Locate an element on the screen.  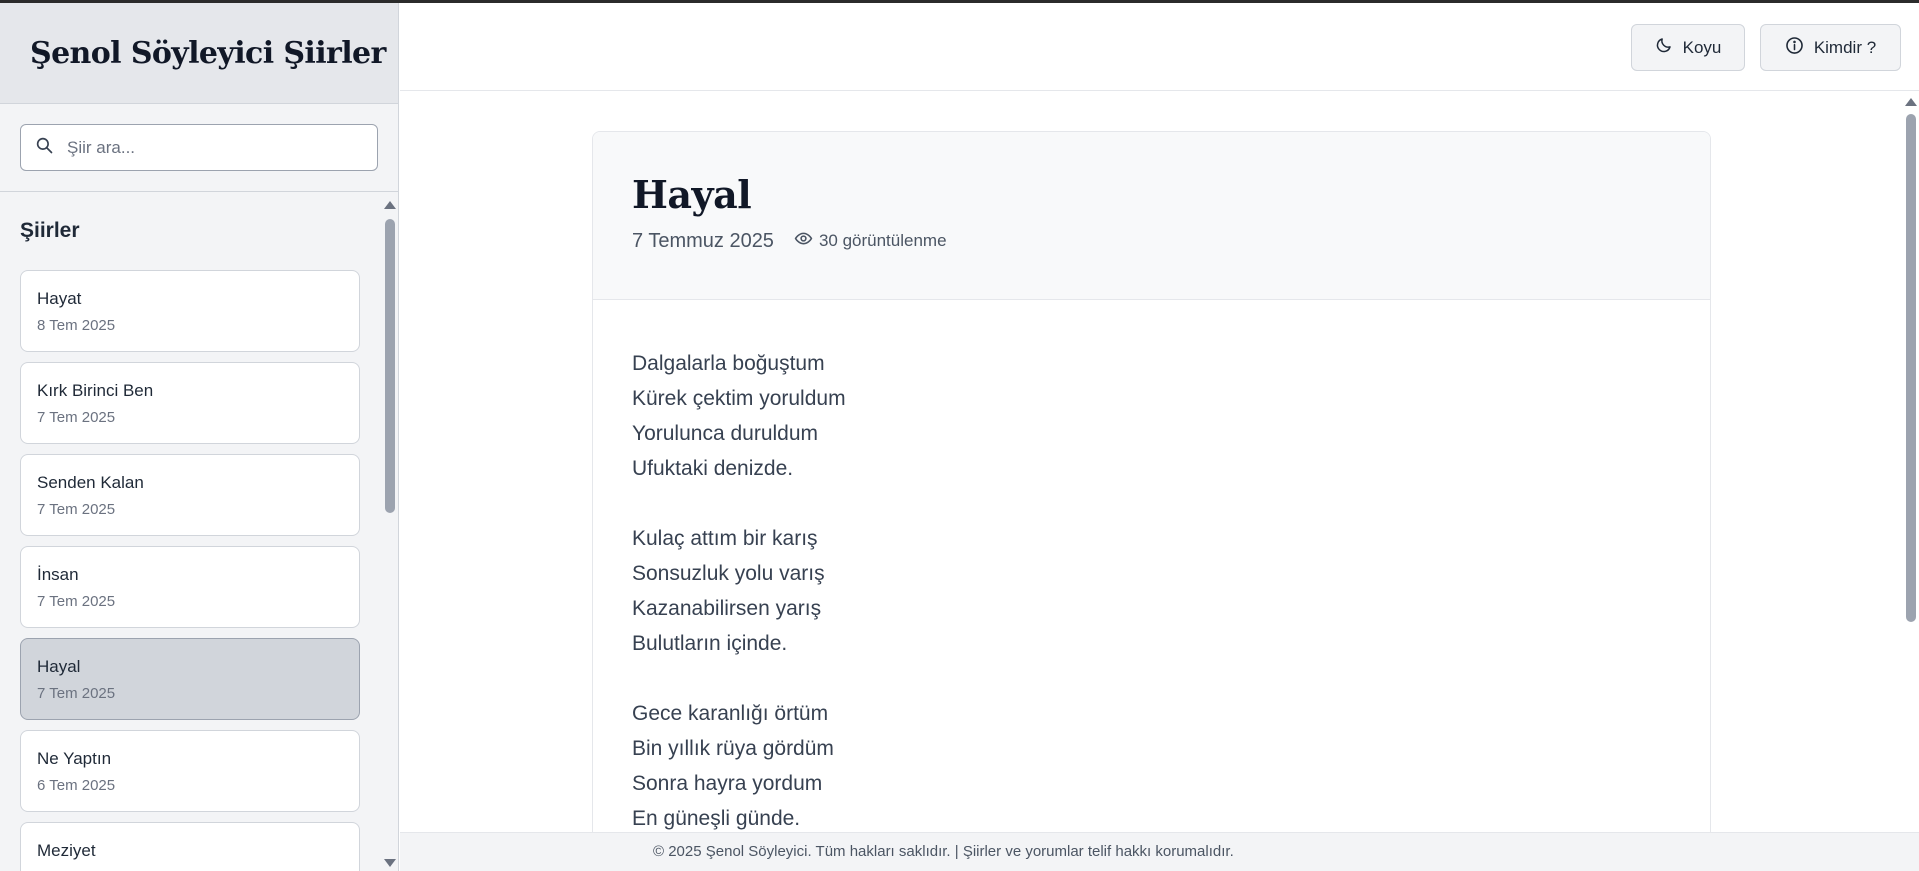
view-count: 30 görüntülenme is located at coordinates (870, 241).